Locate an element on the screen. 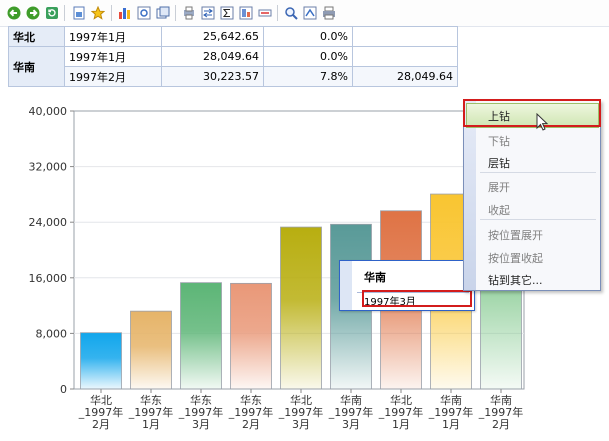 The image size is (609, 441). sum-icon is located at coordinates (227, 13).